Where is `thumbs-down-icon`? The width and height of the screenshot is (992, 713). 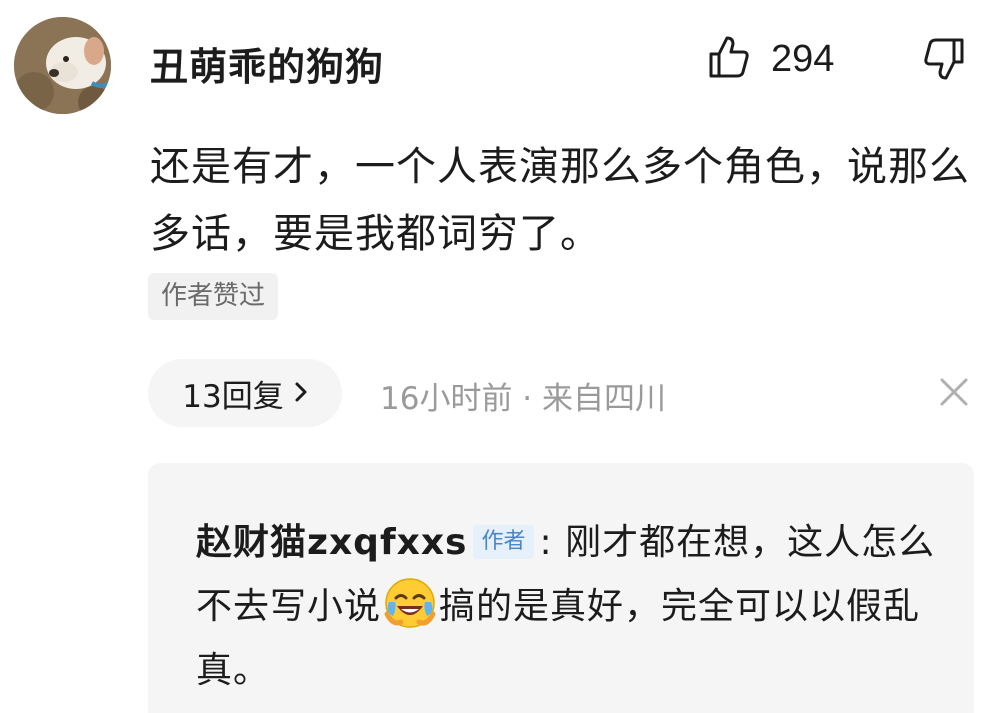
thumbs-down-icon is located at coordinates (943, 63).